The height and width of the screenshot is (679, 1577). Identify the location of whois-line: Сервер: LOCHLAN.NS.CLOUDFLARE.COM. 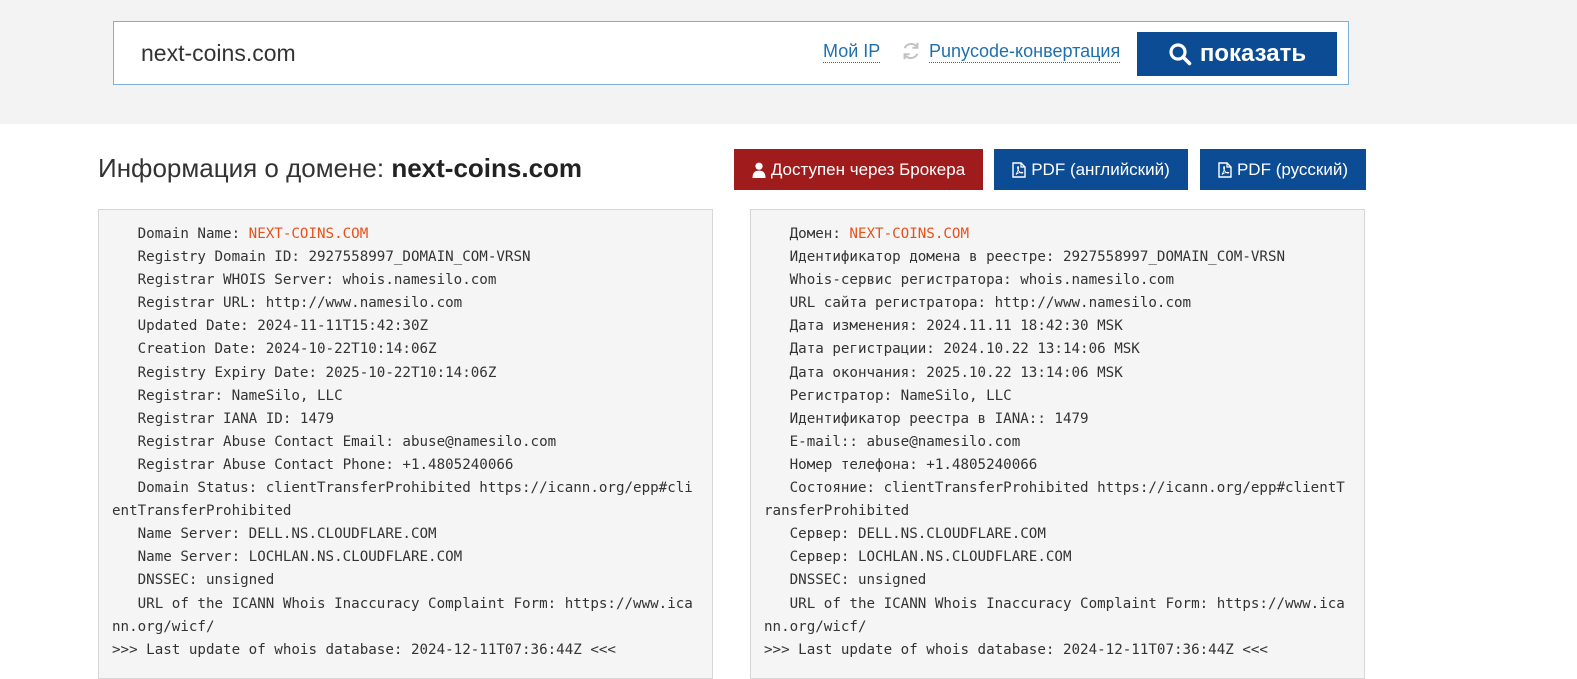
(918, 557).